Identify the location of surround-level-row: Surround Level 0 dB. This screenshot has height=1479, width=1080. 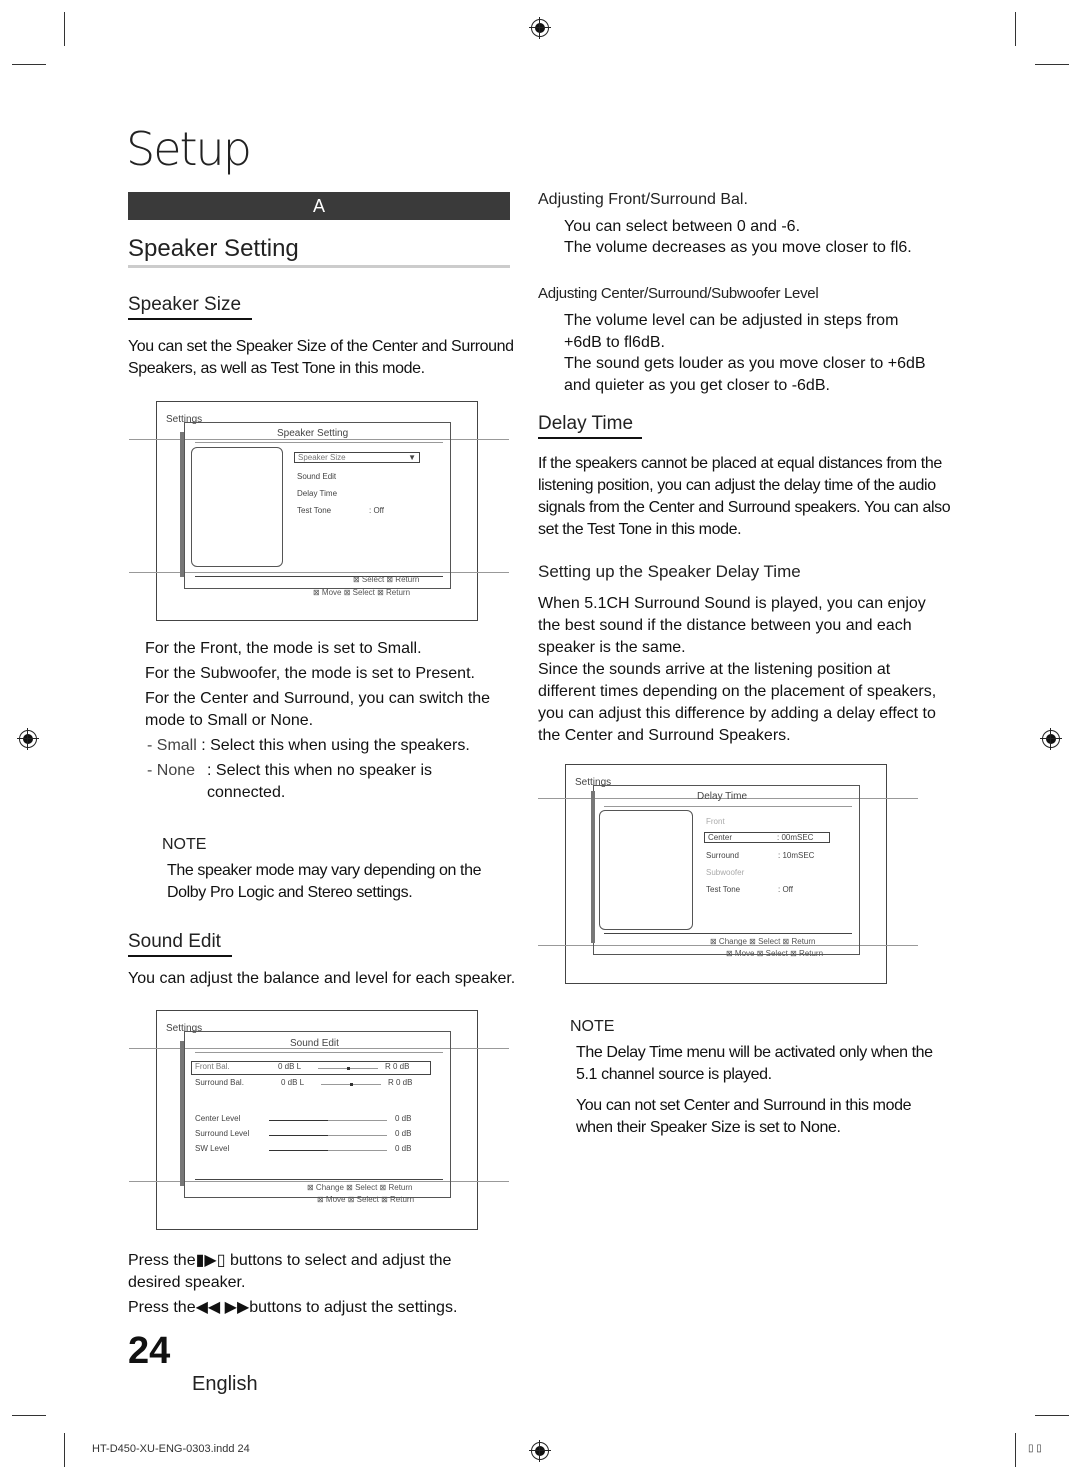
(311, 1135).